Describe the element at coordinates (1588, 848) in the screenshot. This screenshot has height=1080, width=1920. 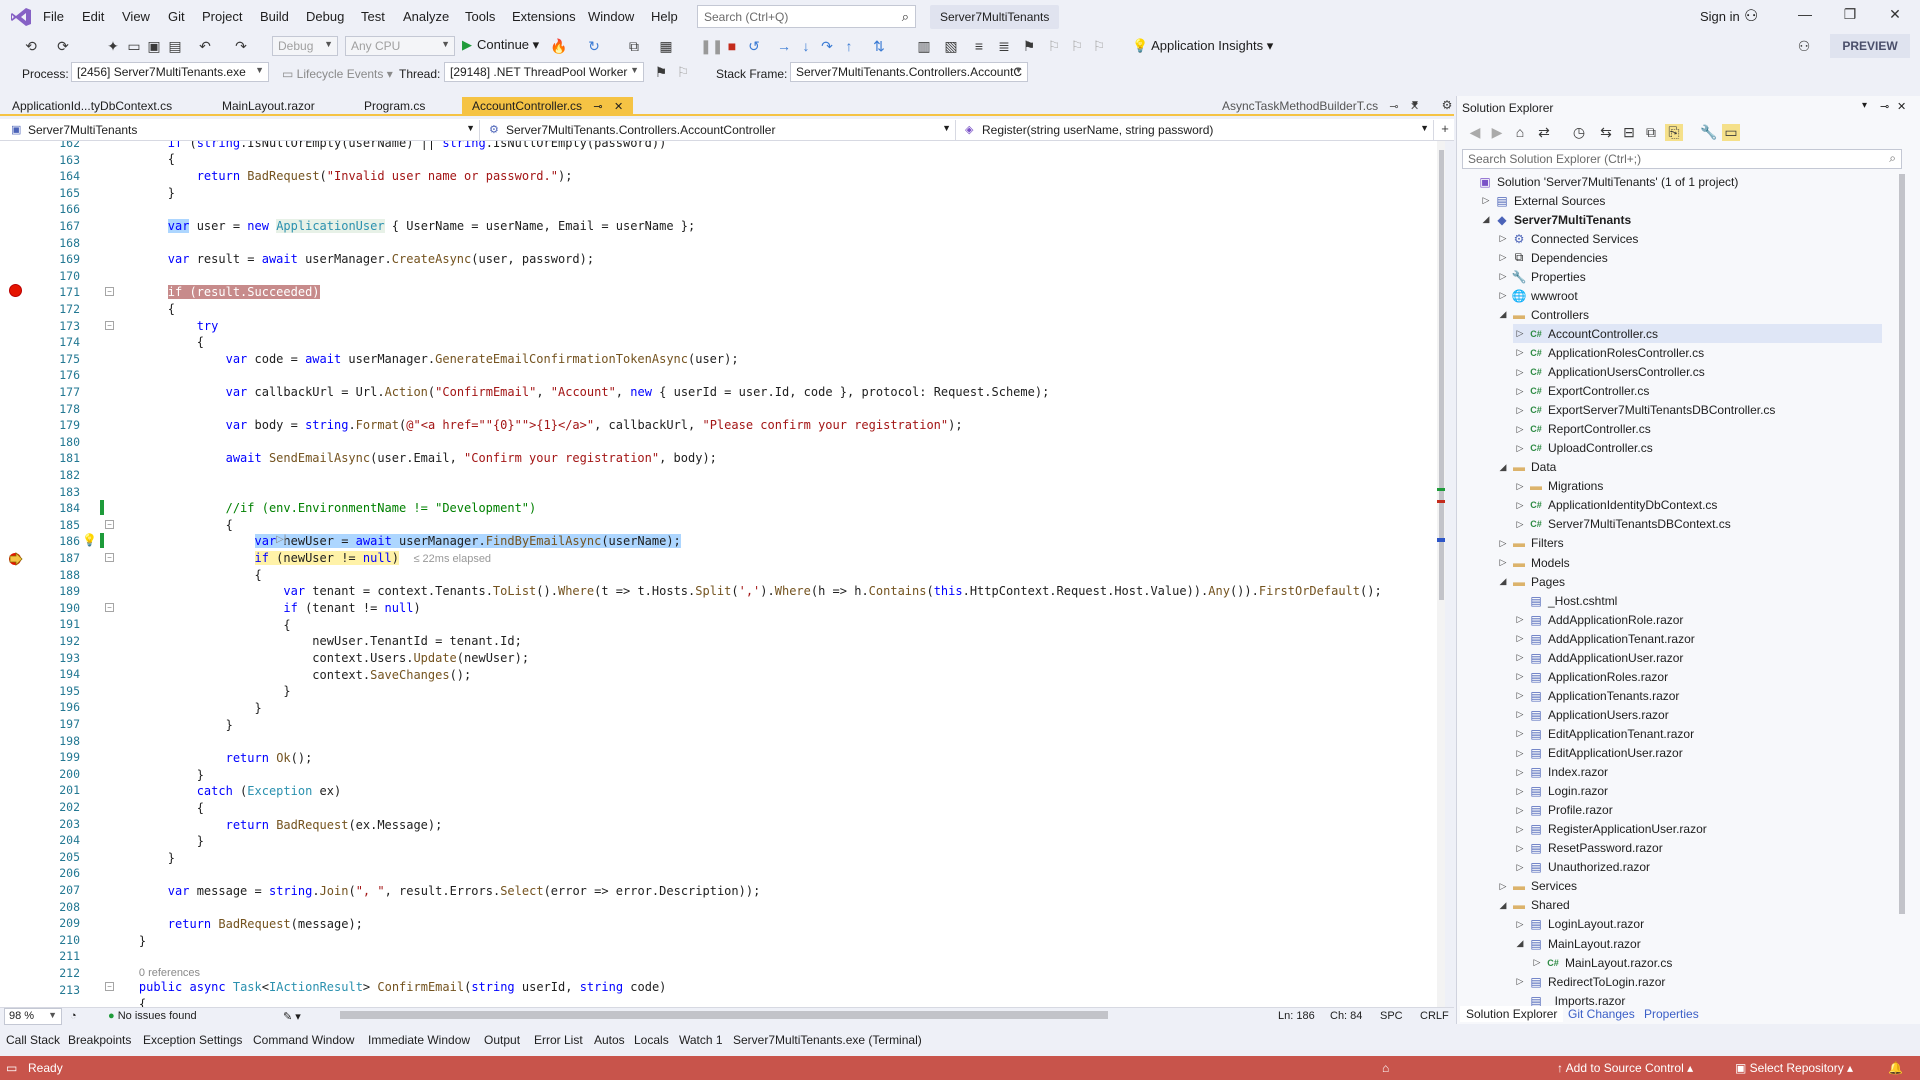
I see `tree-item: ▷ ▤ ResetPassword.razor` at that location.